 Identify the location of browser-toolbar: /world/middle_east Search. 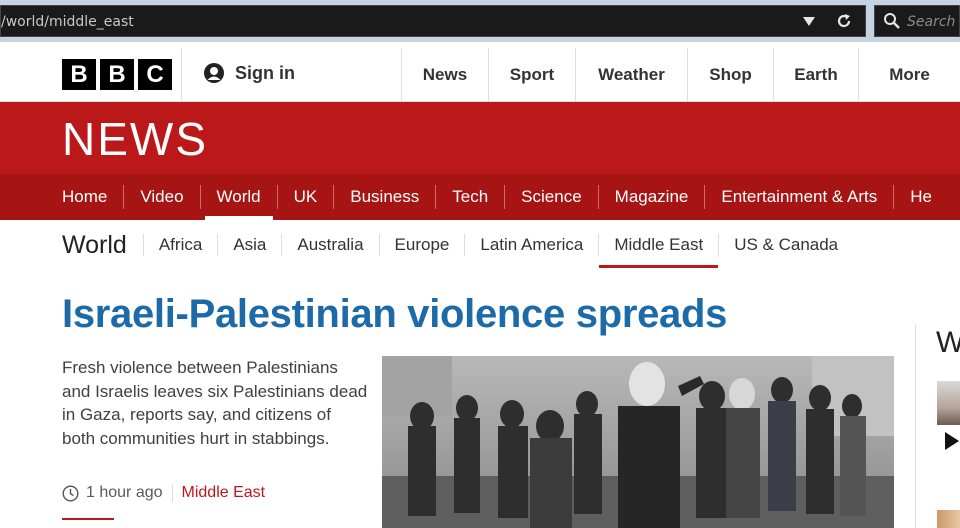
(480, 21).